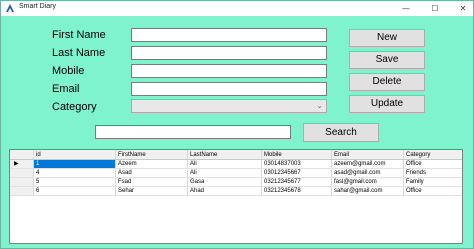 The width and height of the screenshot is (474, 249). I want to click on cell-category: Friends, so click(433, 173).